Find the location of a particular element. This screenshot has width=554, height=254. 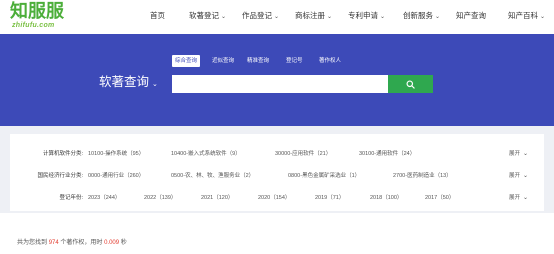

nav-work-registration-label: 作品登记 is located at coordinates (257, 15).